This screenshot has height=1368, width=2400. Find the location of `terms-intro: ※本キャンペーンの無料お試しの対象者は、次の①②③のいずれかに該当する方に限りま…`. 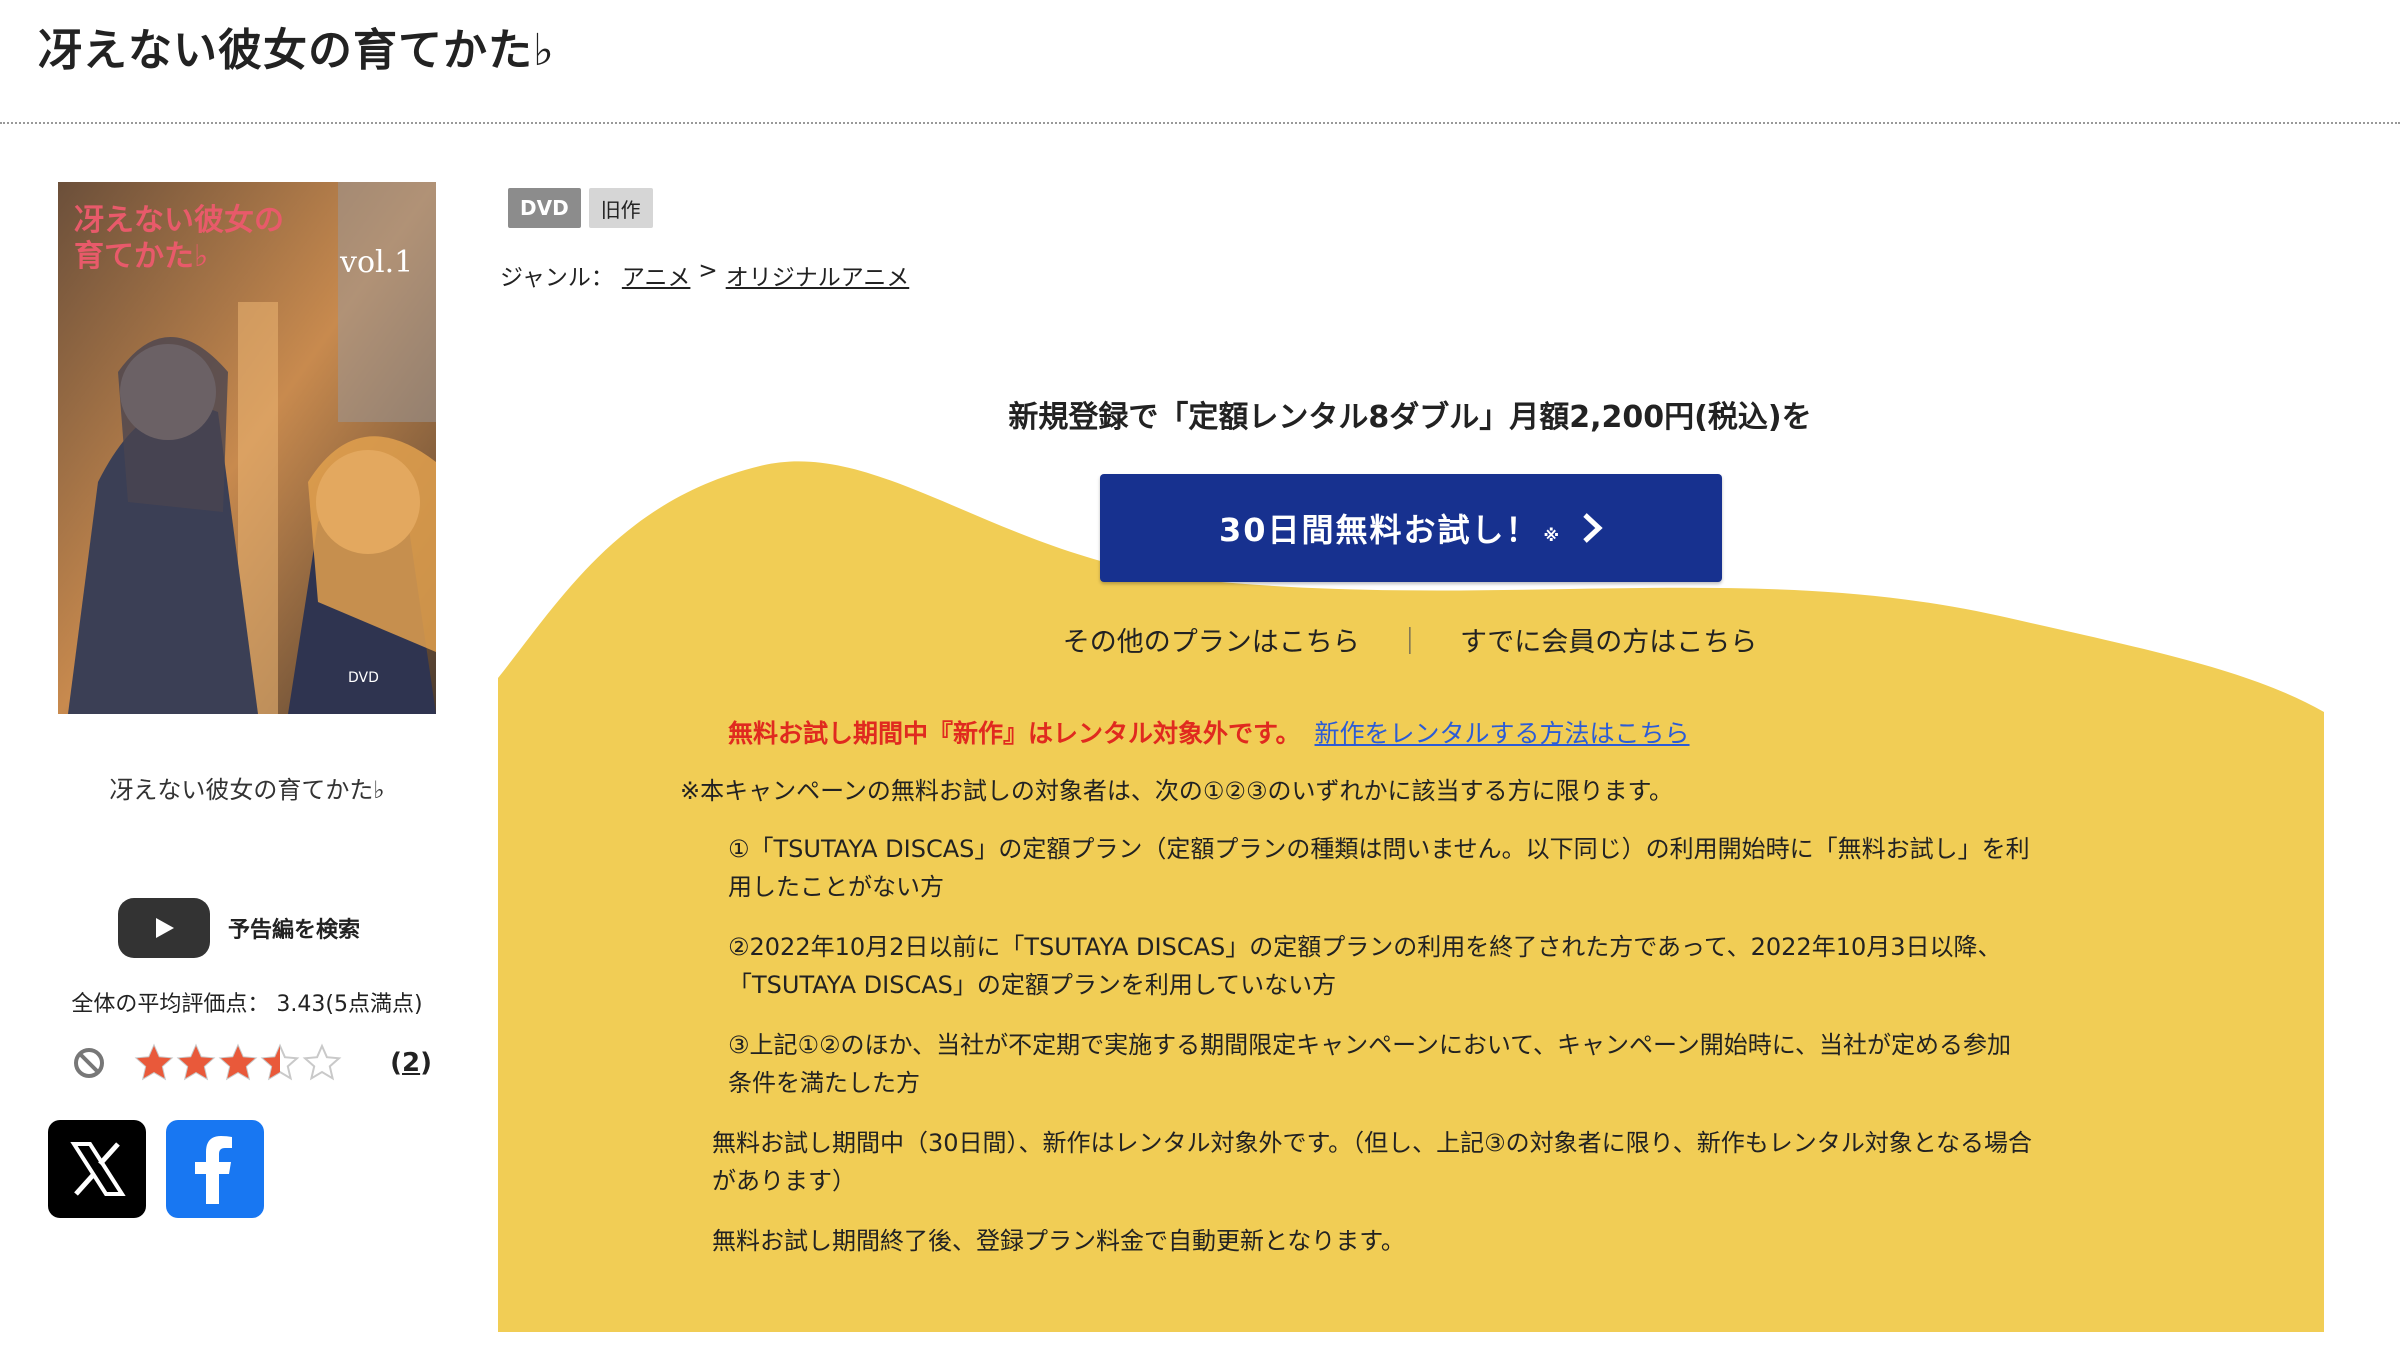

terms-intro: ※本キャンペーンの無料お試しの対象者は、次の①②③のいずれかに該当する方に限りま… is located at coordinates (1177, 791).